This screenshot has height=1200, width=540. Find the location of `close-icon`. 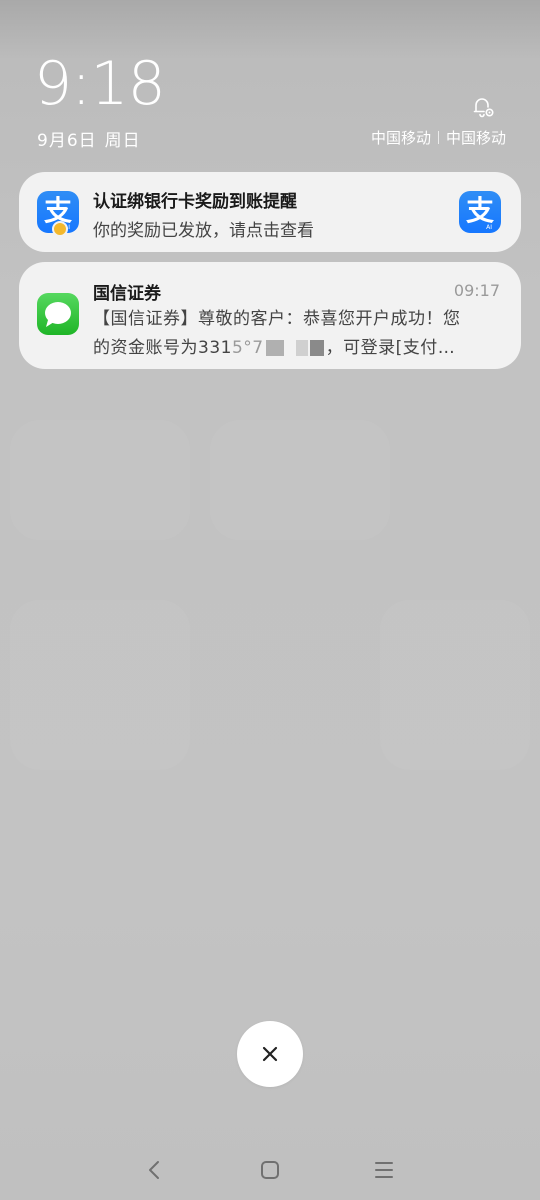

close-icon is located at coordinates (270, 1054).